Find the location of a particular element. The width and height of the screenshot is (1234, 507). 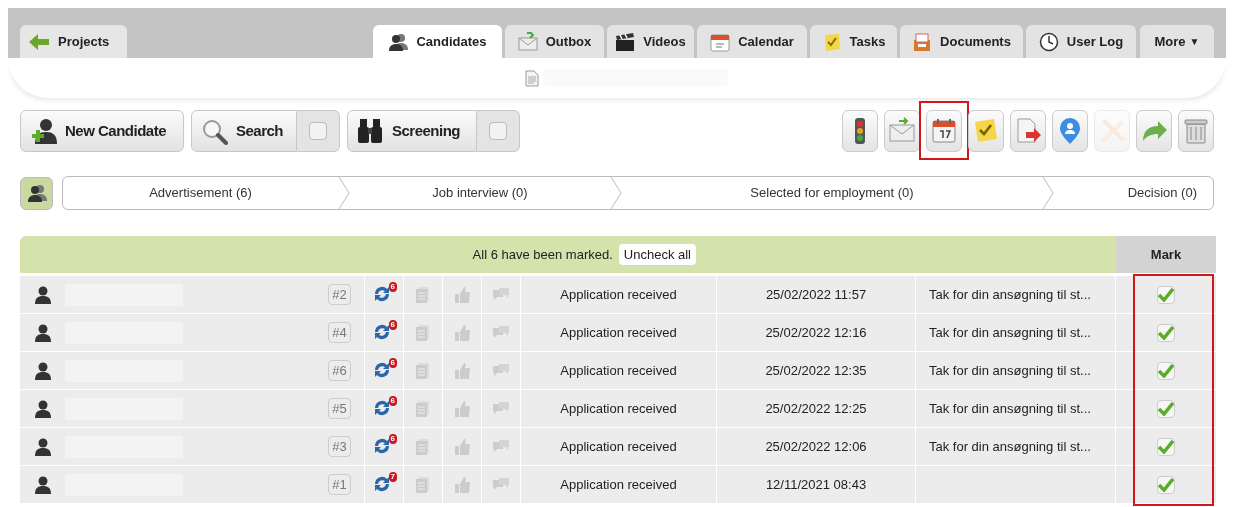

binoculars-icon is located at coordinates (370, 131).